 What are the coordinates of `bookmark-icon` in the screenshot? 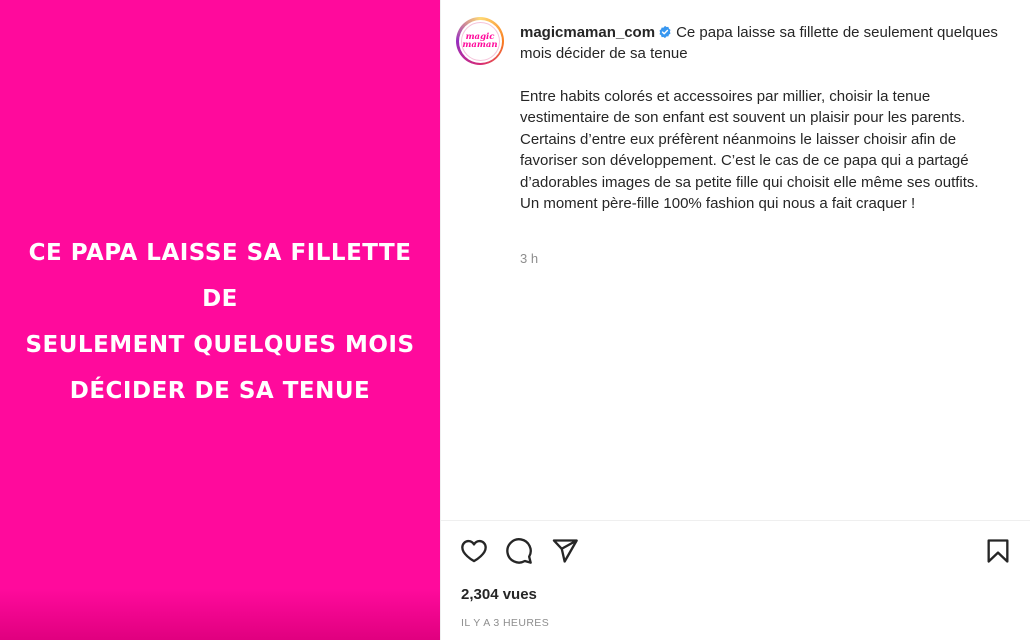 It's located at (998, 551).